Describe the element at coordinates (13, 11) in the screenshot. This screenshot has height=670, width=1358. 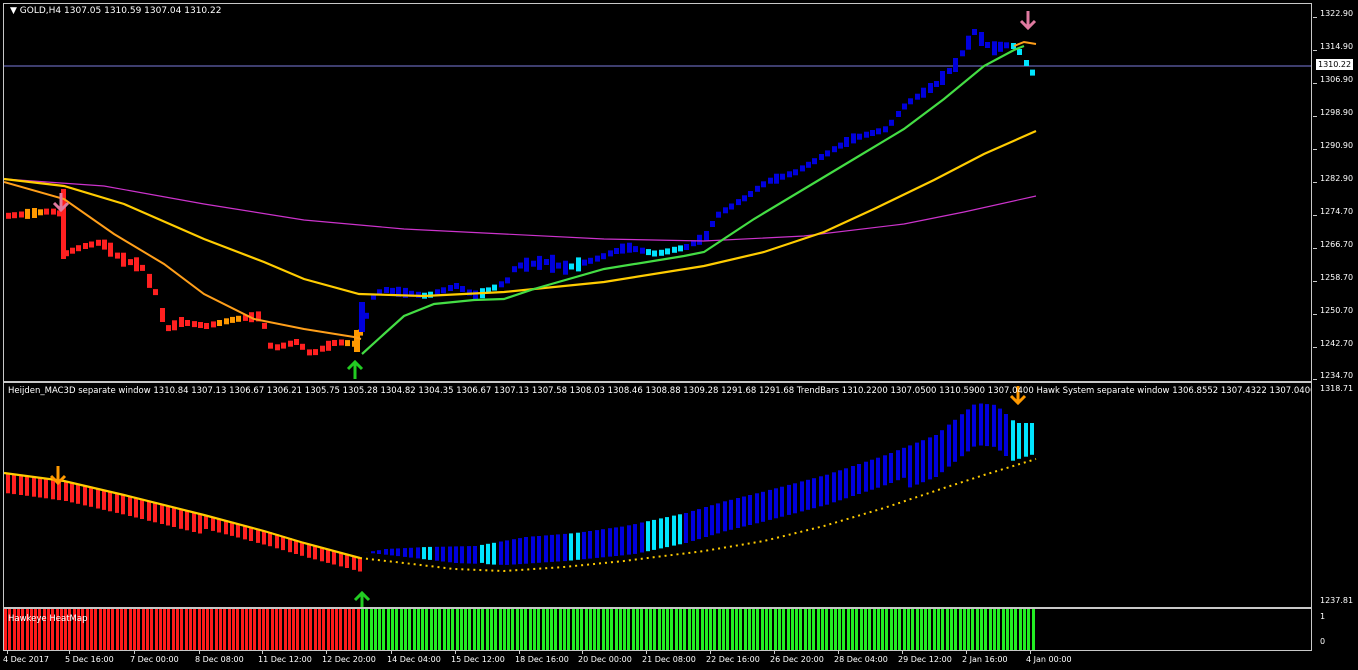
I see `dropdown-triangle-icon: ▼` at that location.